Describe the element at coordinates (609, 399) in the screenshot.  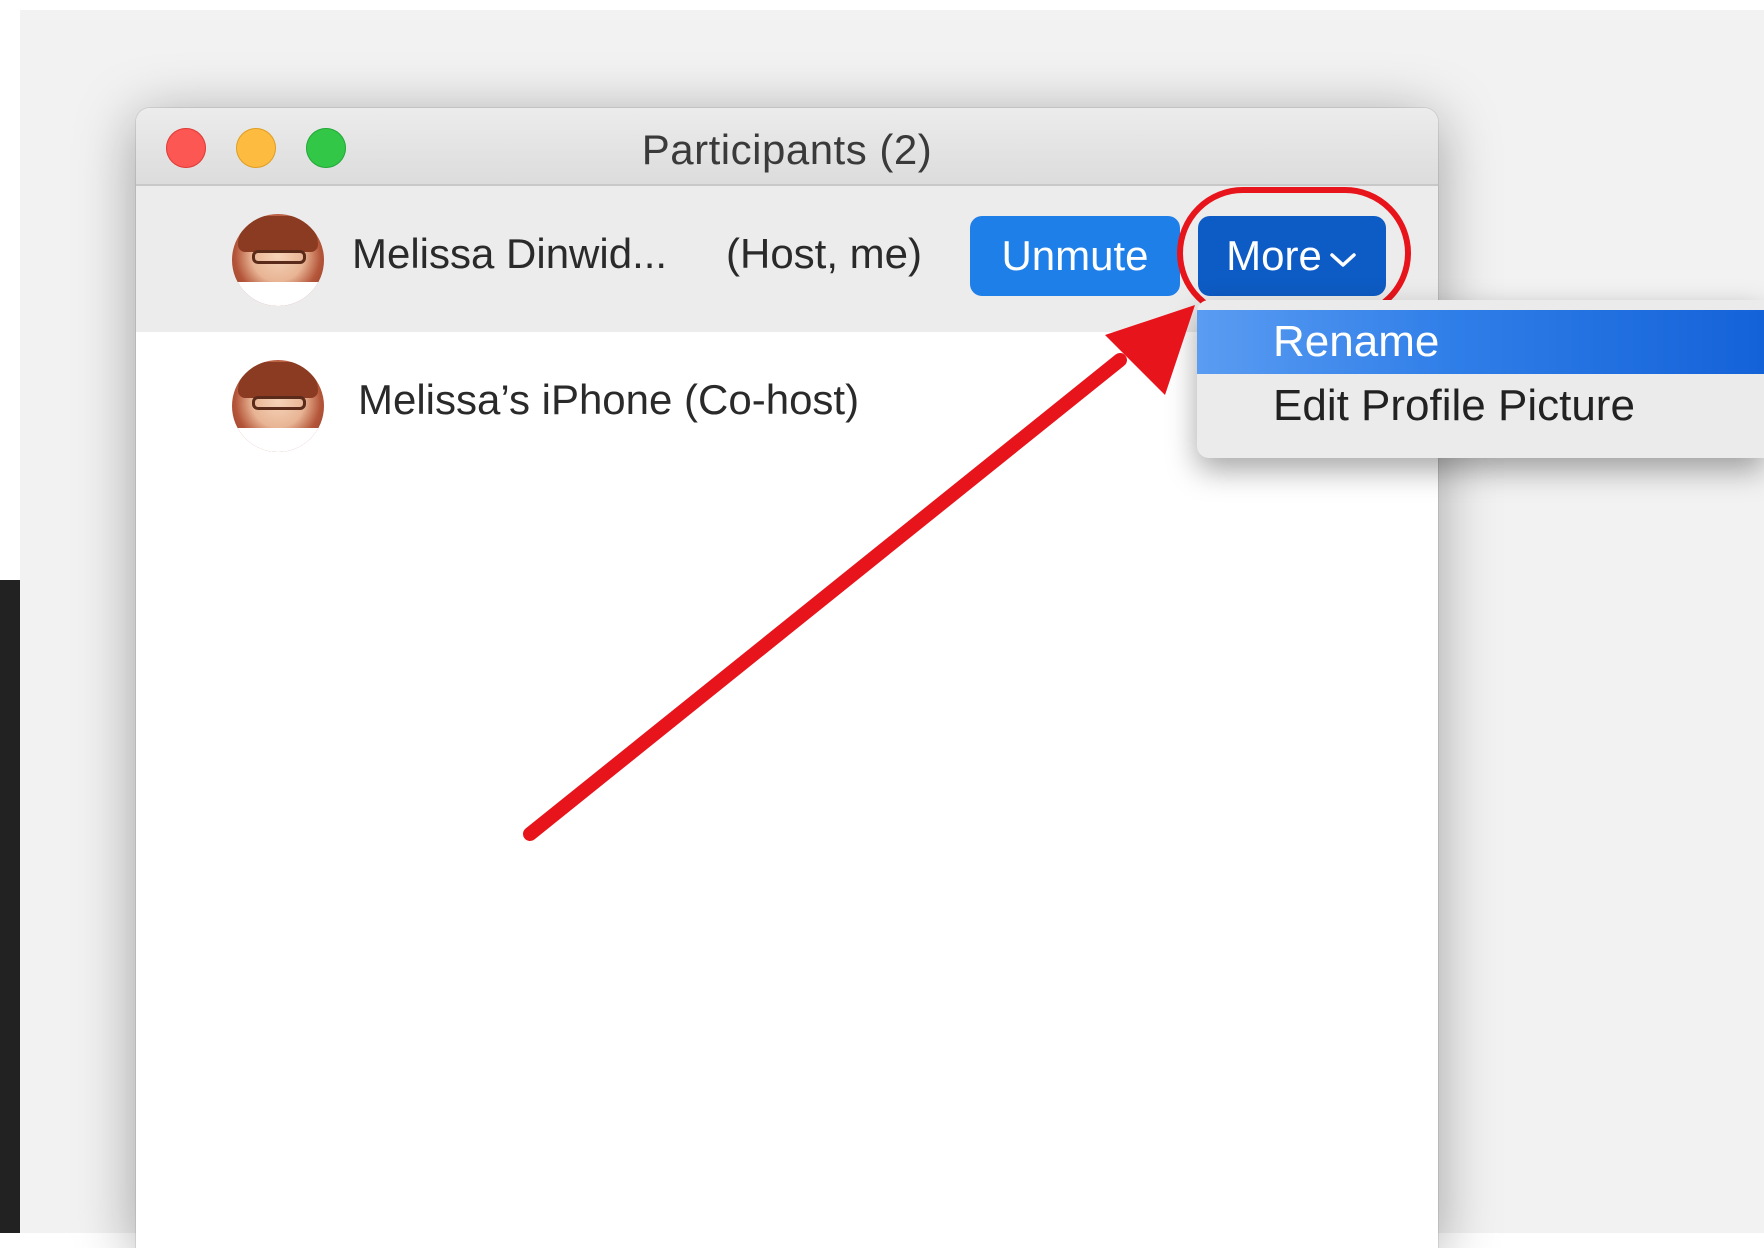
I see `participant-name: Melissa’s iPhone (Co-host)` at that location.